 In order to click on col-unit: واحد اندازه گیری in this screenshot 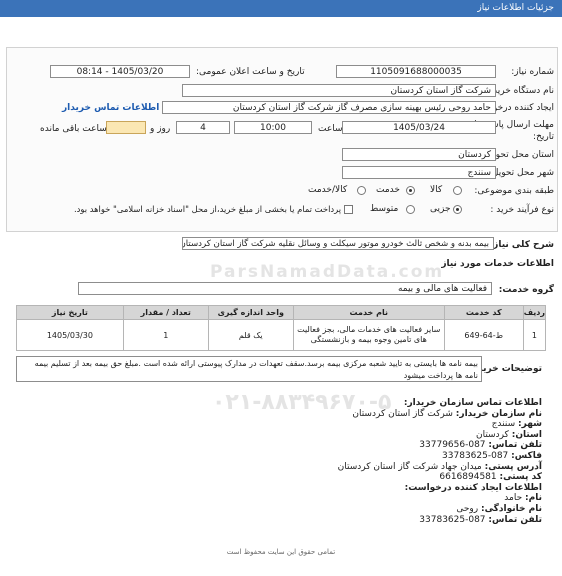, I will do `click(250, 312)`.